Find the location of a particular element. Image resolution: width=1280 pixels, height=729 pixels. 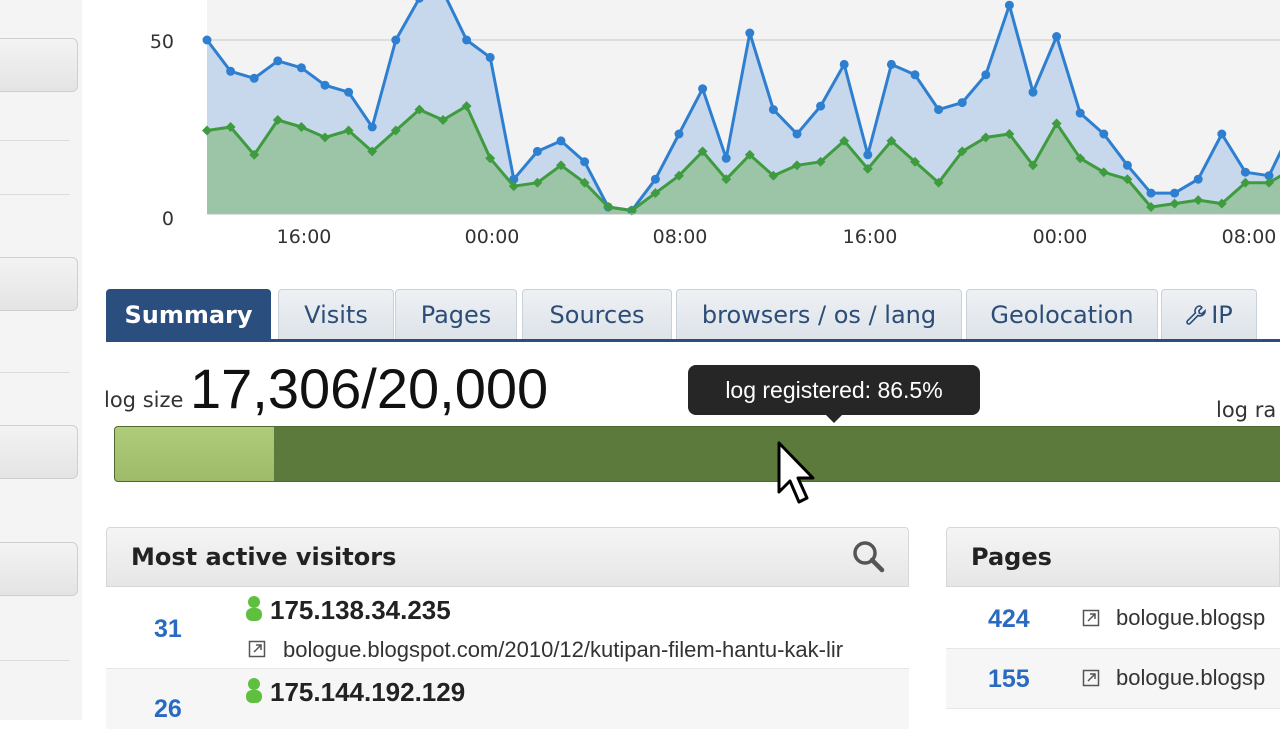

tab-pages: Pages is located at coordinates (456, 314).